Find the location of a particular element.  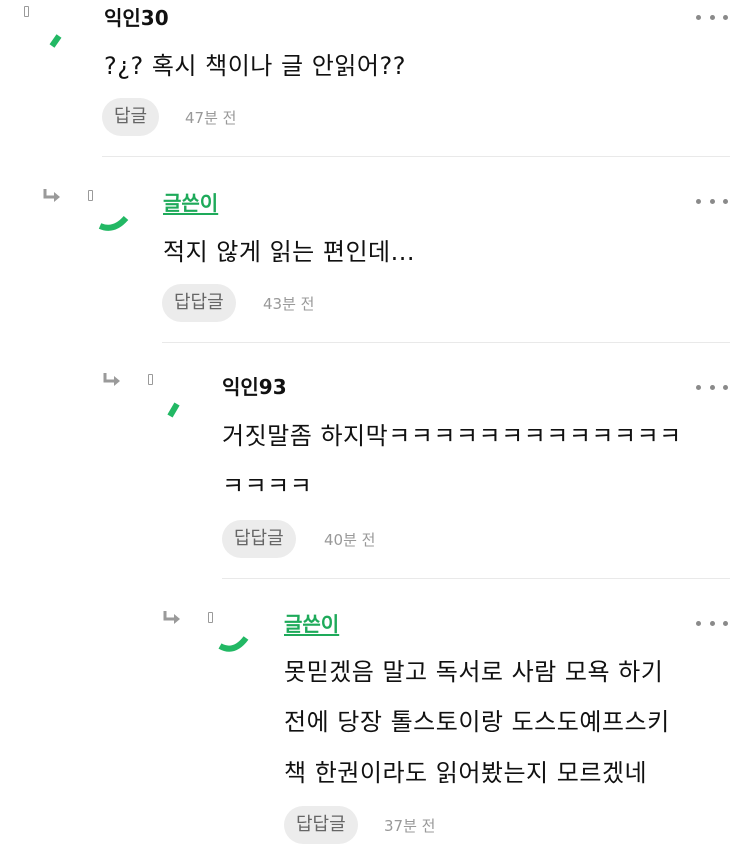

comment-text-line: ㅋㅋㅋㅋ is located at coordinates (267, 486).